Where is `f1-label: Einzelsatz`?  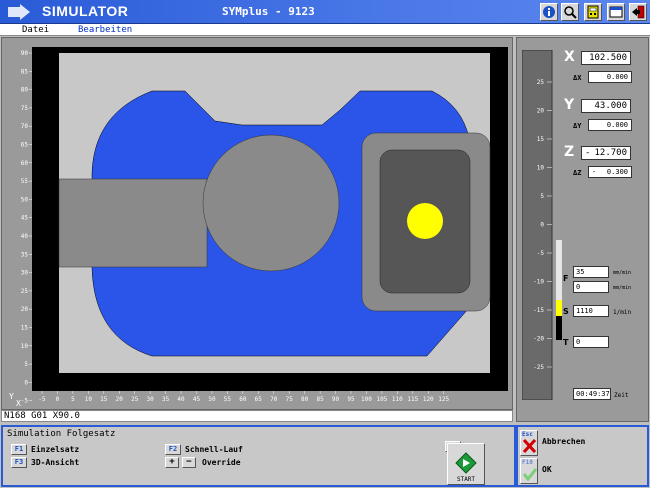 f1-label: Einzelsatz is located at coordinates (55, 449).